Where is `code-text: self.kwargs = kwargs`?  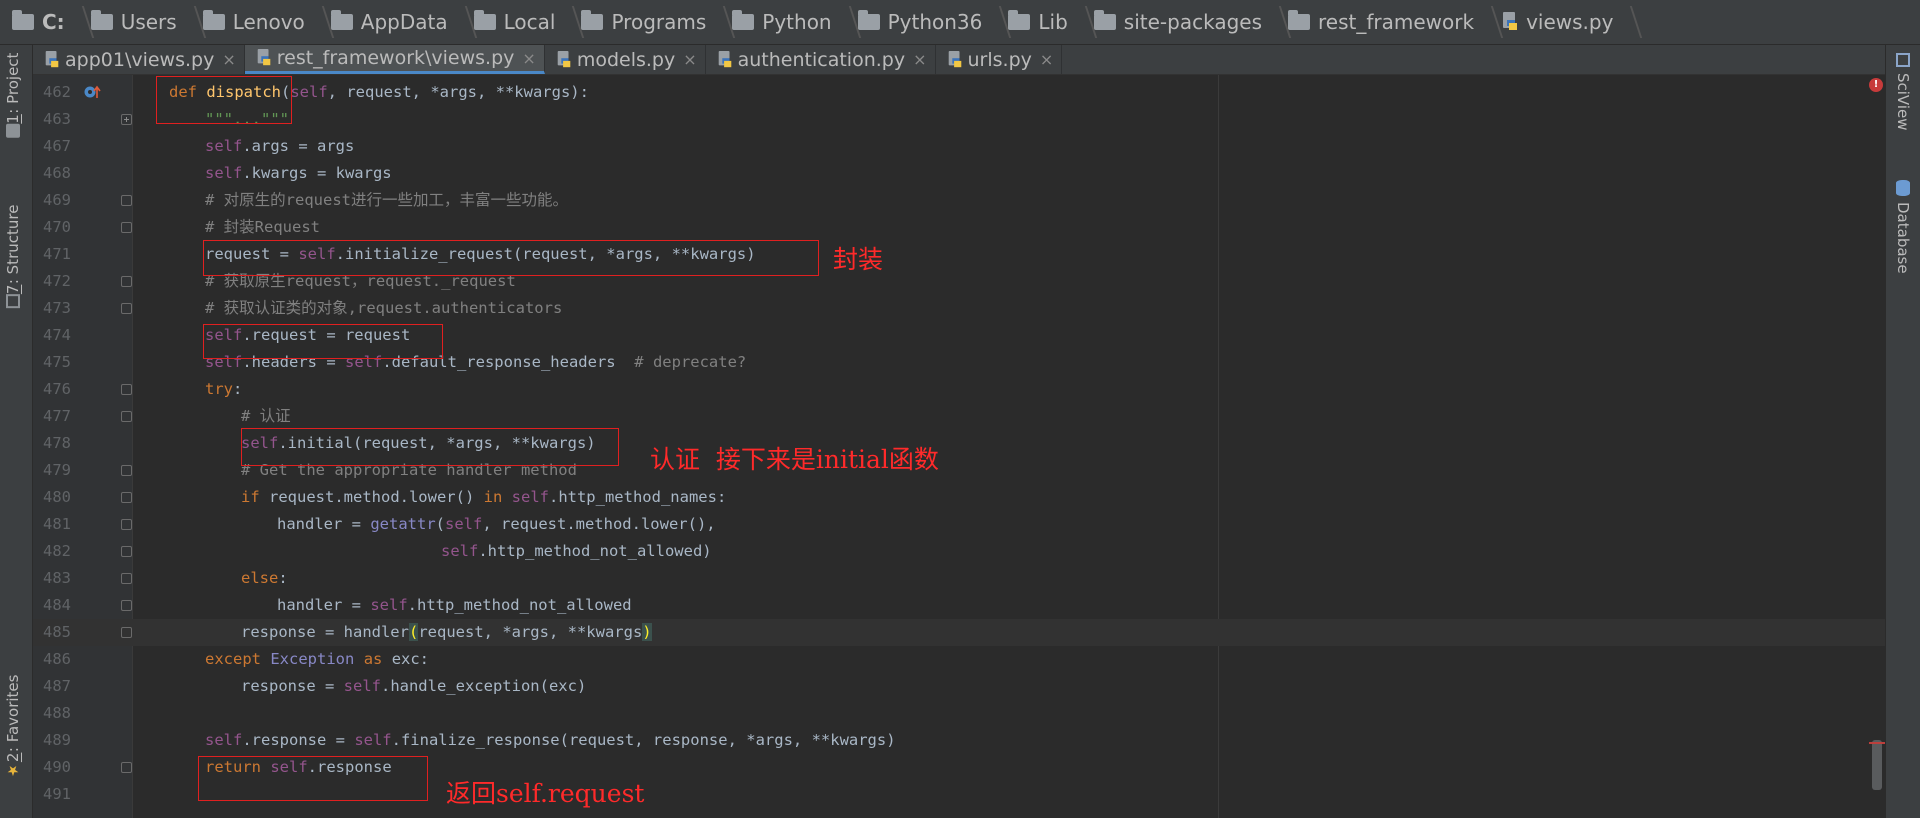 code-text: self.kwargs = kwargs is located at coordinates (298, 173).